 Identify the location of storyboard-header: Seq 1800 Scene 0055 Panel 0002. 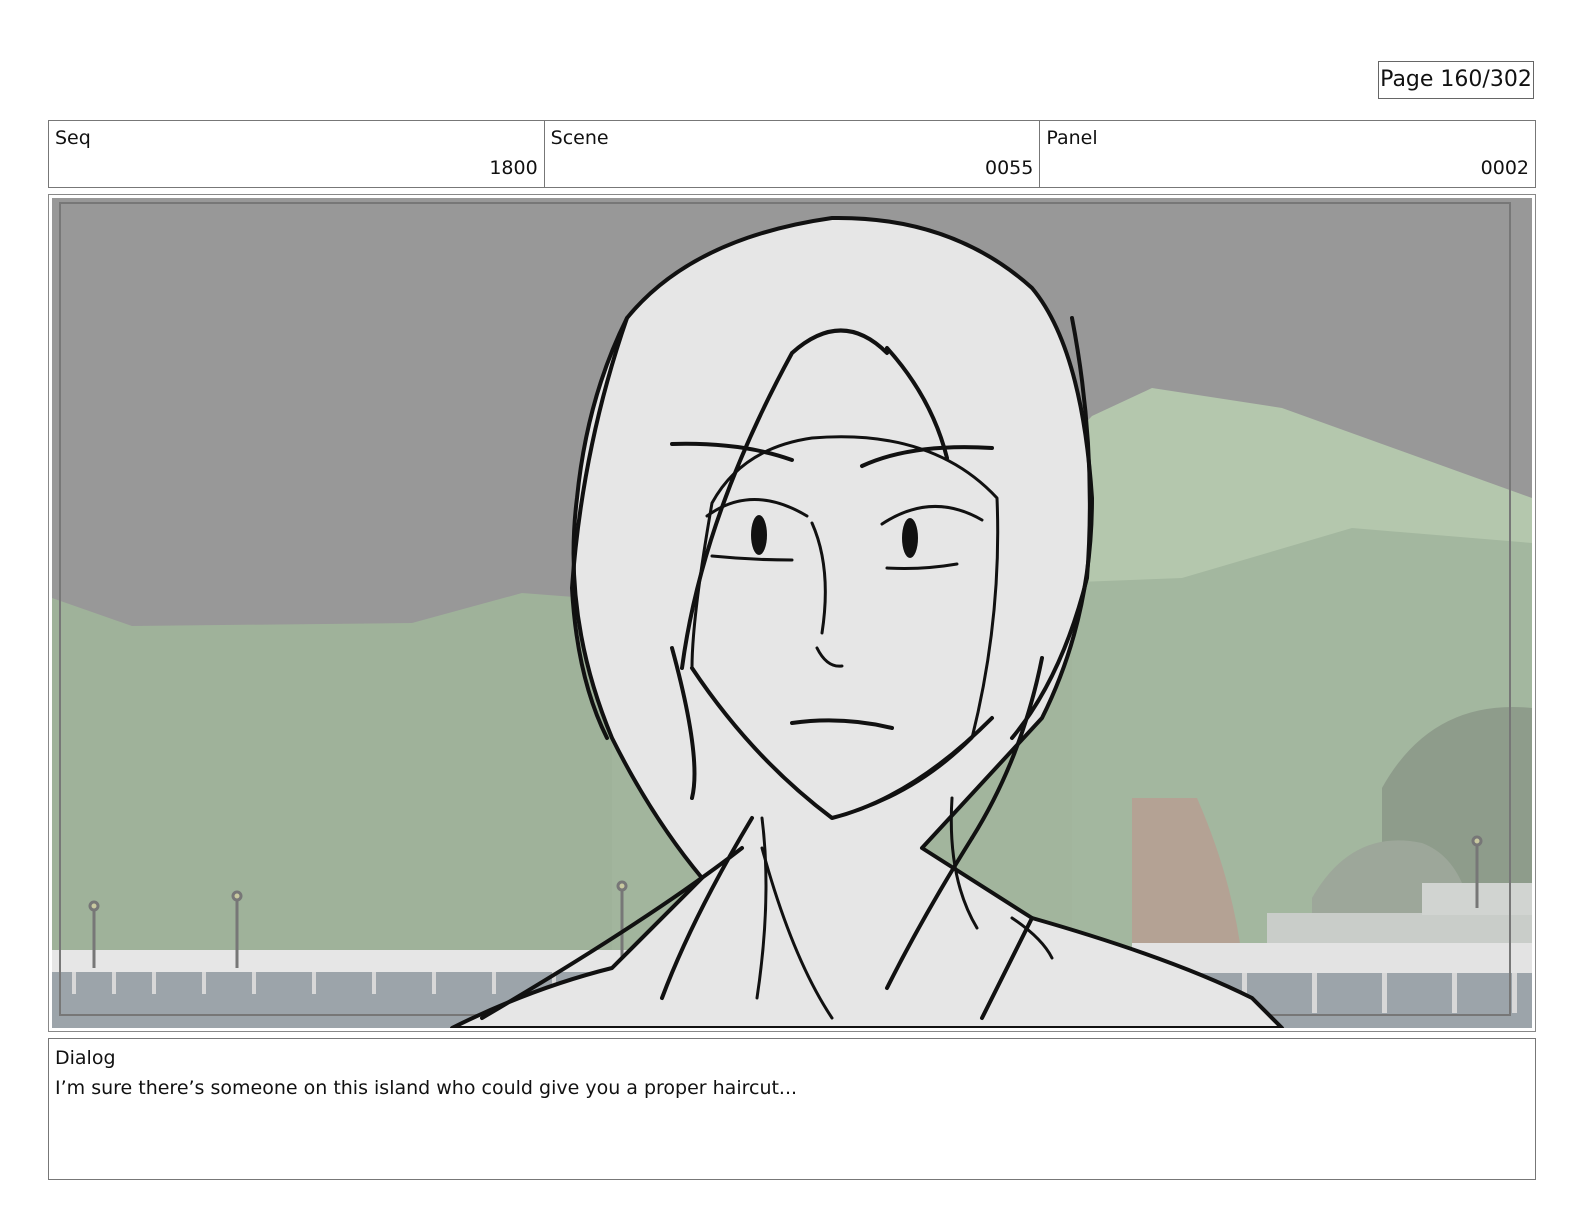
(792, 154).